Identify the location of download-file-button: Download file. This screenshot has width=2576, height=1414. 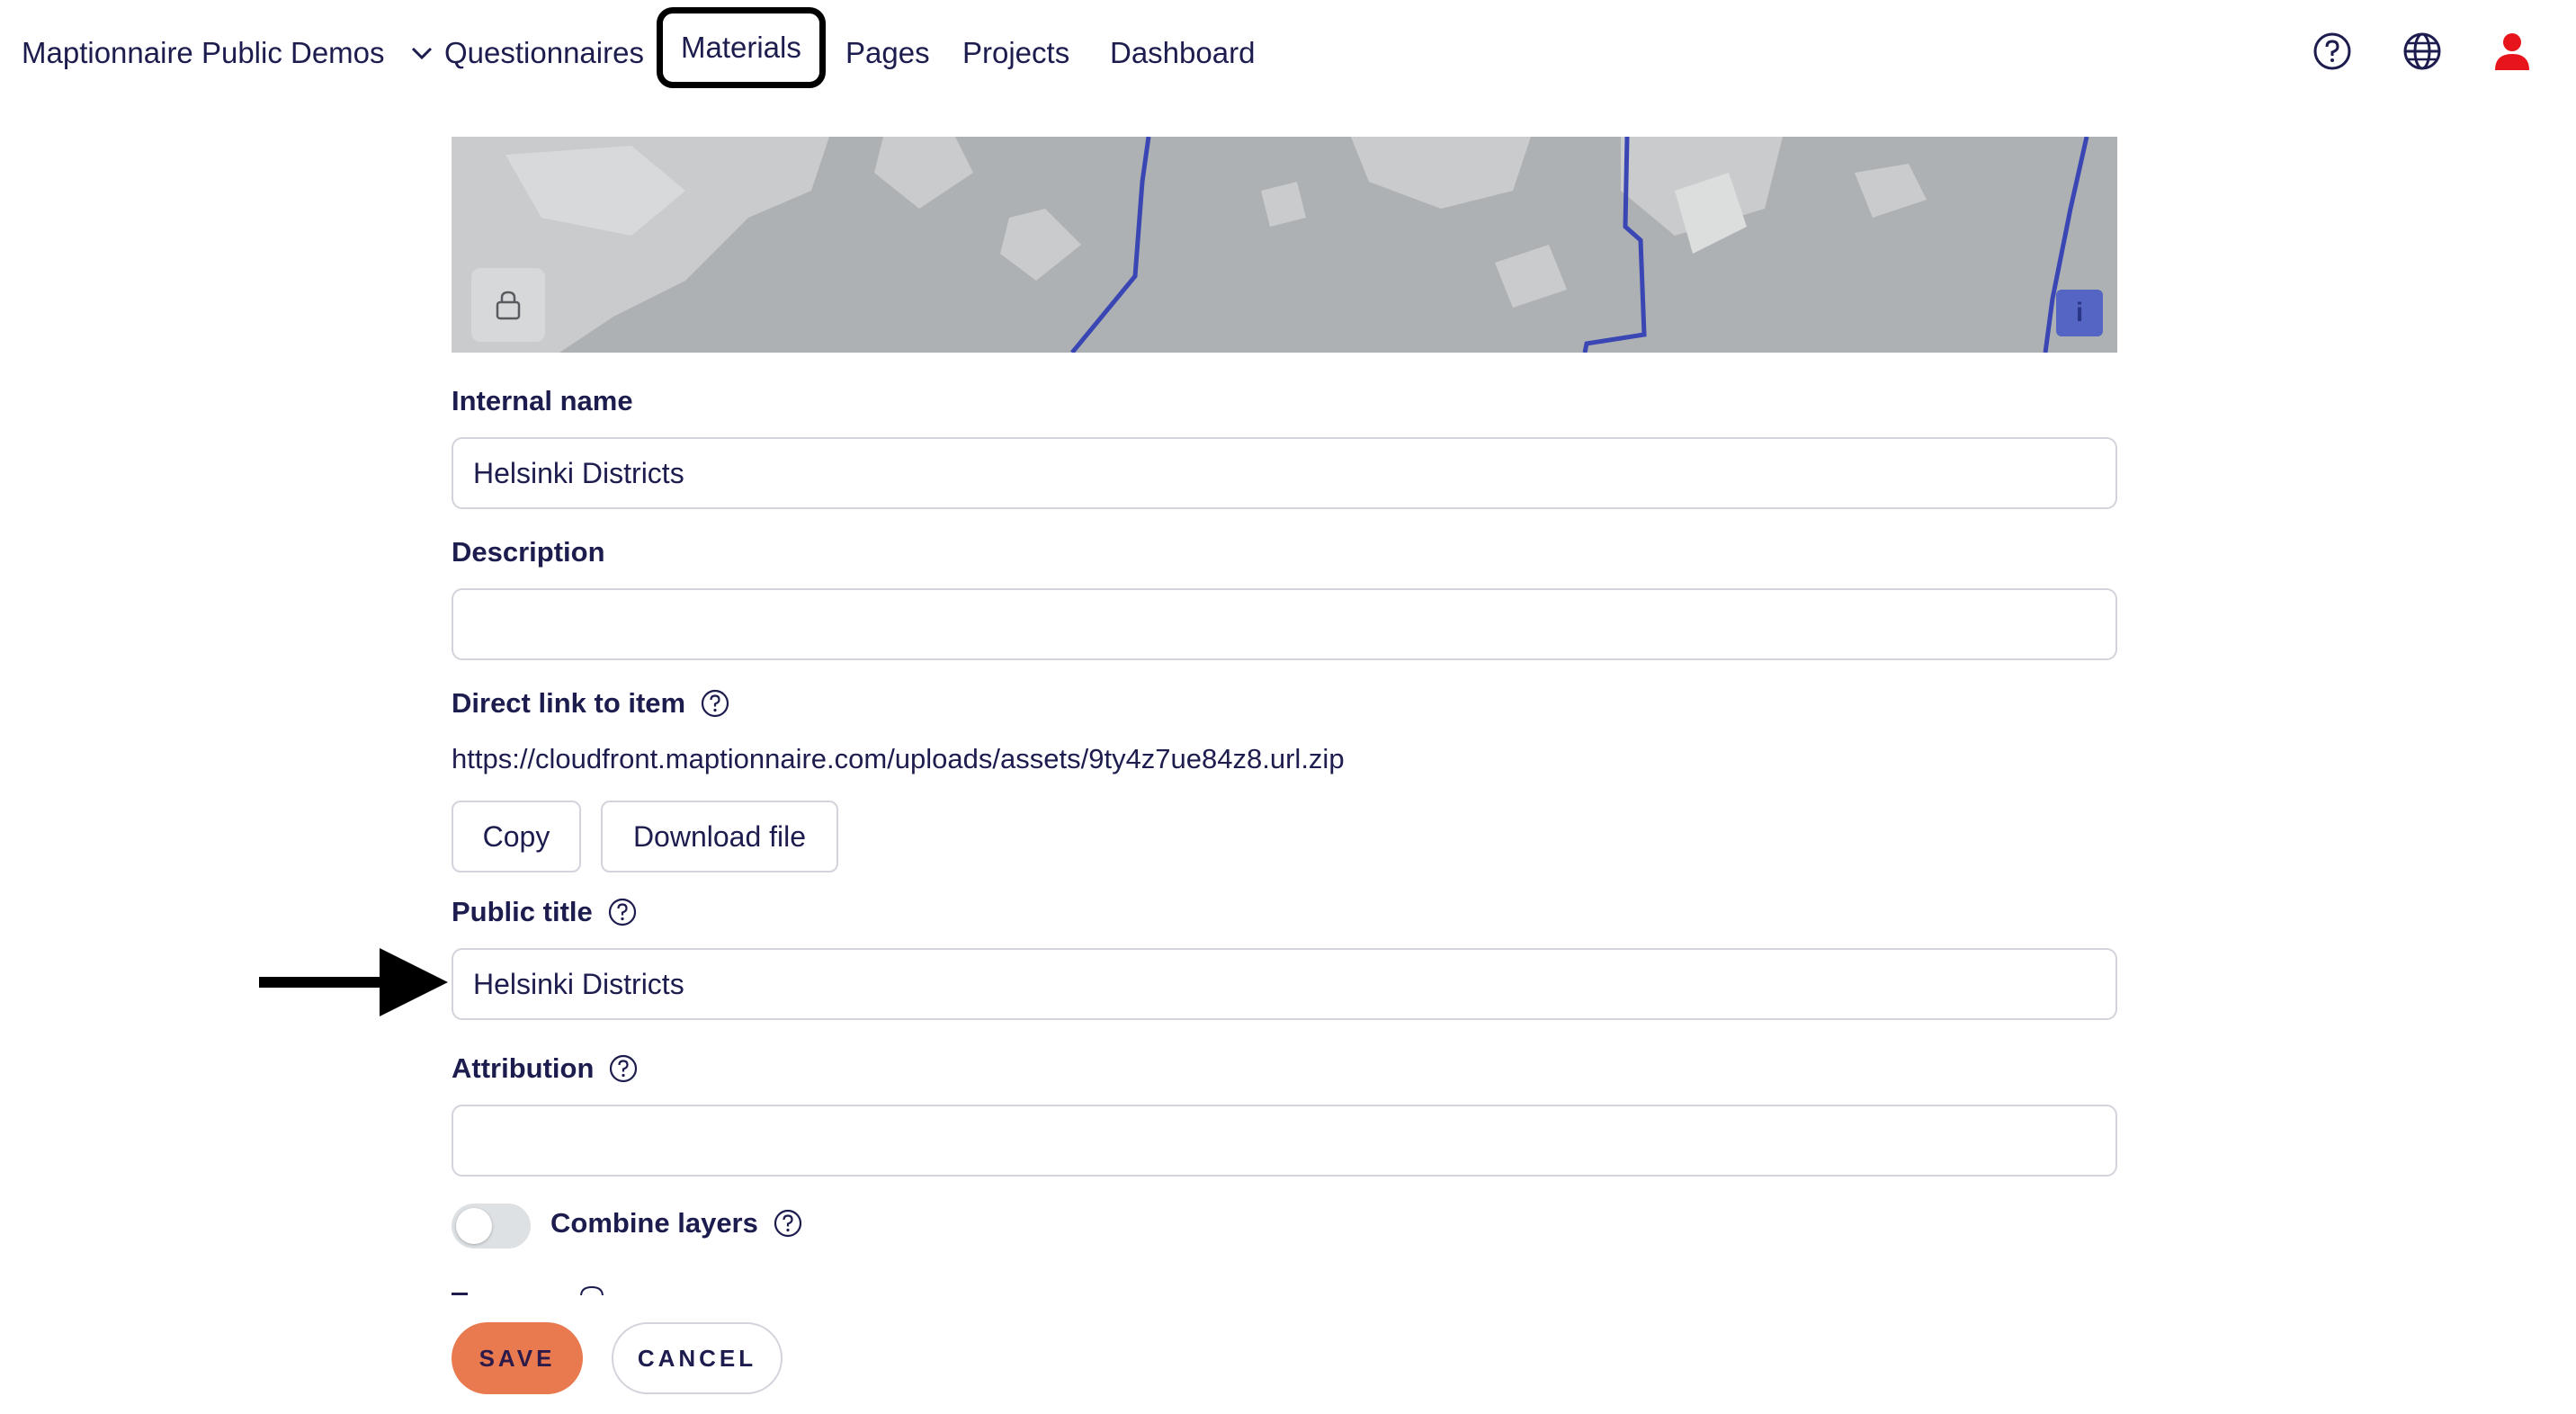
(719, 837).